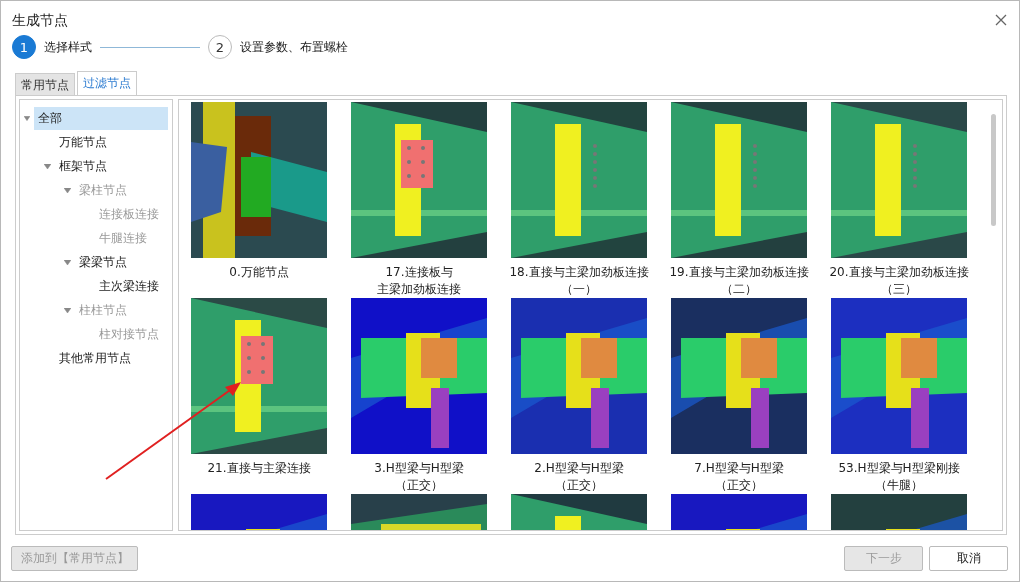  What do you see at coordinates (83, 166) in the screenshot?
I see `tree-item: 框架节点` at bounding box center [83, 166].